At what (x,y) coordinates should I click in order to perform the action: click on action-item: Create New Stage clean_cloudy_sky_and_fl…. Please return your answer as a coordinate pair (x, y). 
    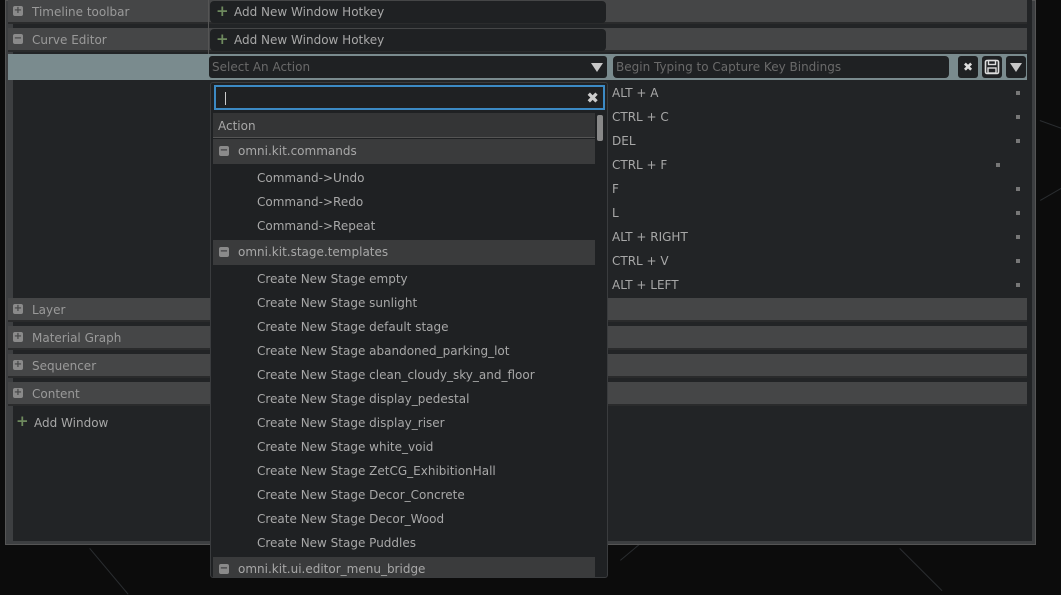
    Looking at the image, I should click on (396, 375).